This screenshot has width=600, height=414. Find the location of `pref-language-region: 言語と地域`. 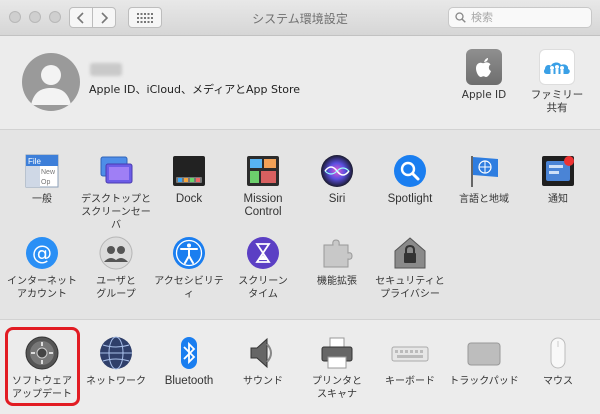

pref-language-region: 言語と地域 is located at coordinates (484, 179).